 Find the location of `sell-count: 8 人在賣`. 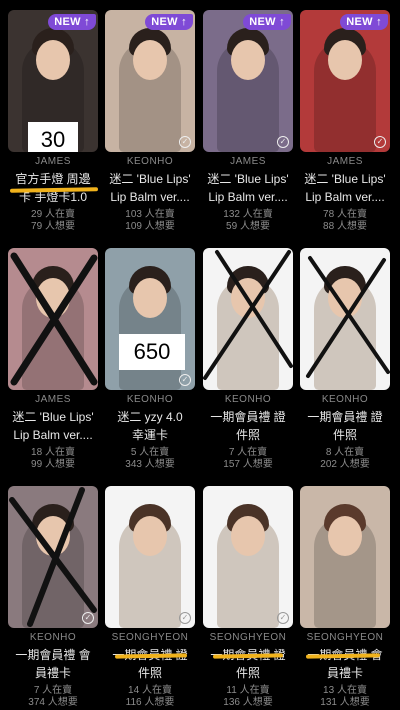

sell-count: 8 人在賣 is located at coordinates (345, 452).